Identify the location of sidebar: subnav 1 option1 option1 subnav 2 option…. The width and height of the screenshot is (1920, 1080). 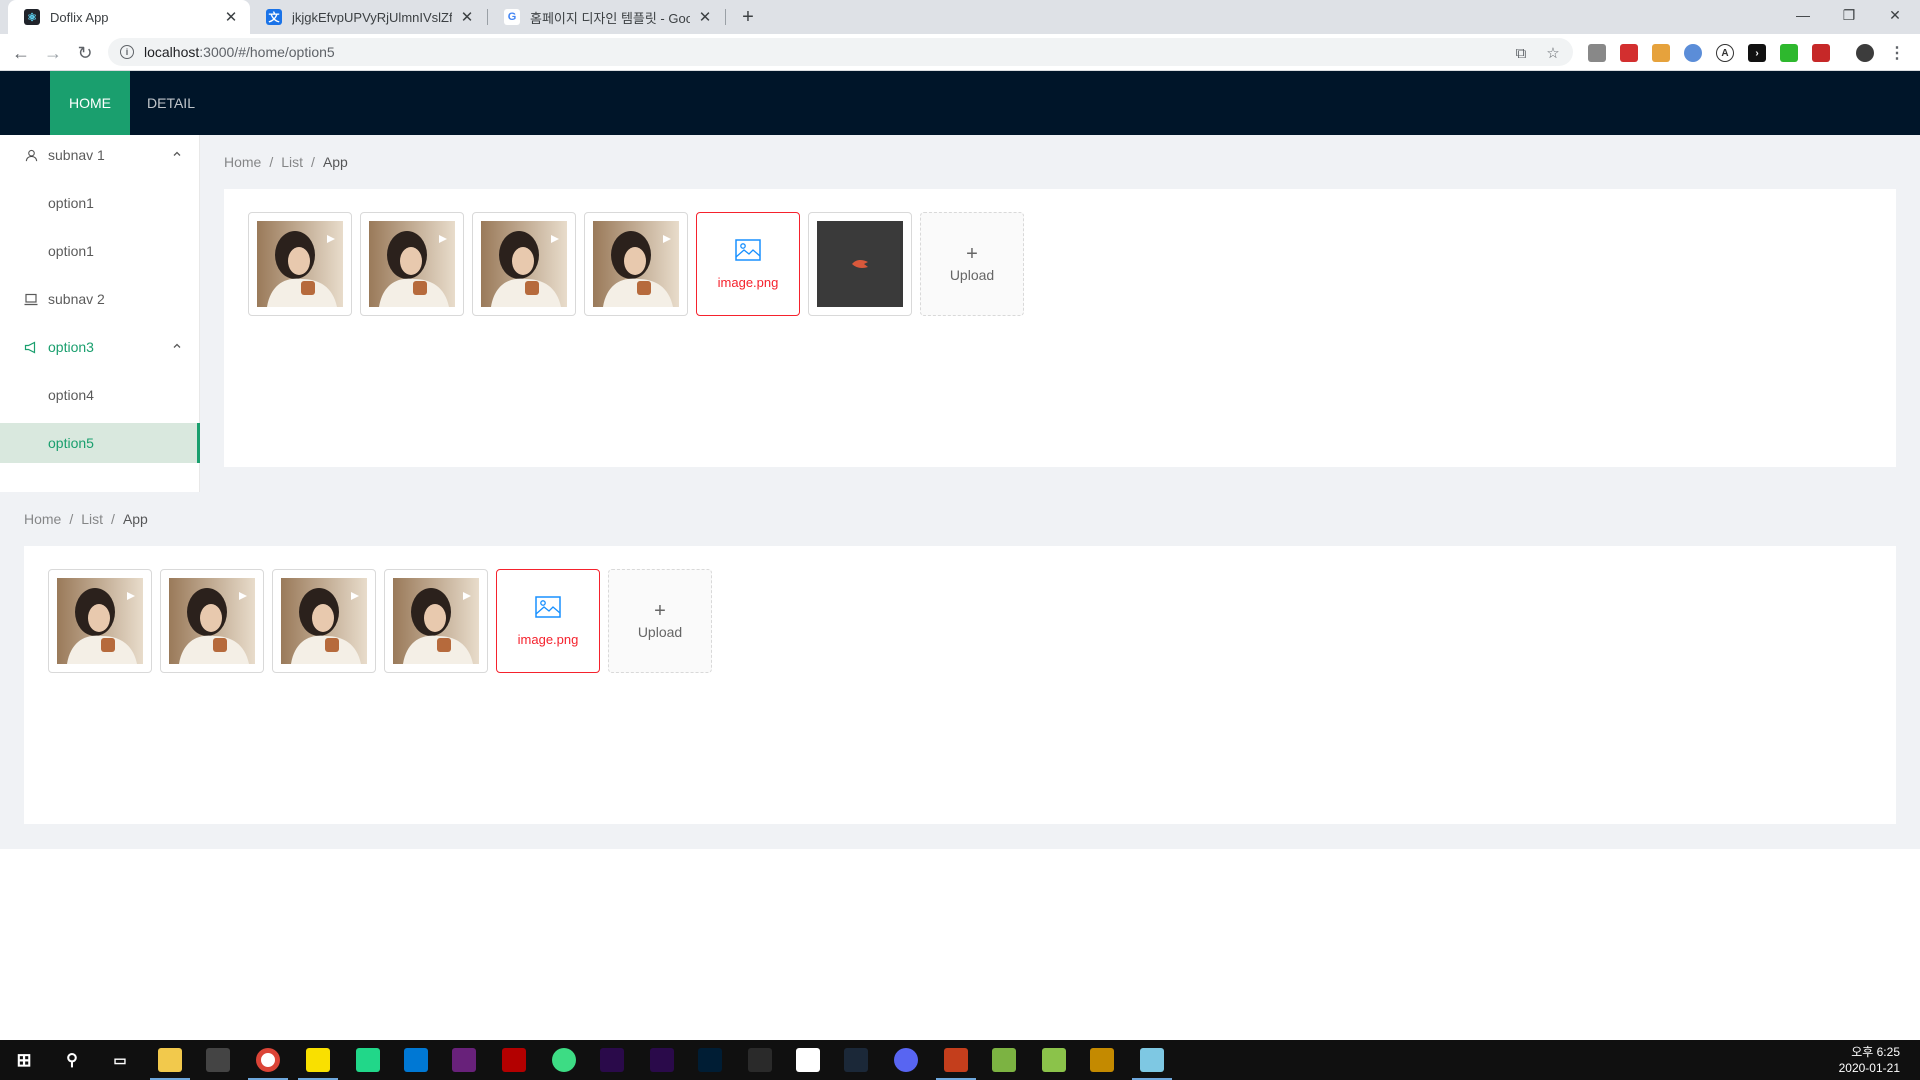
(100, 313).